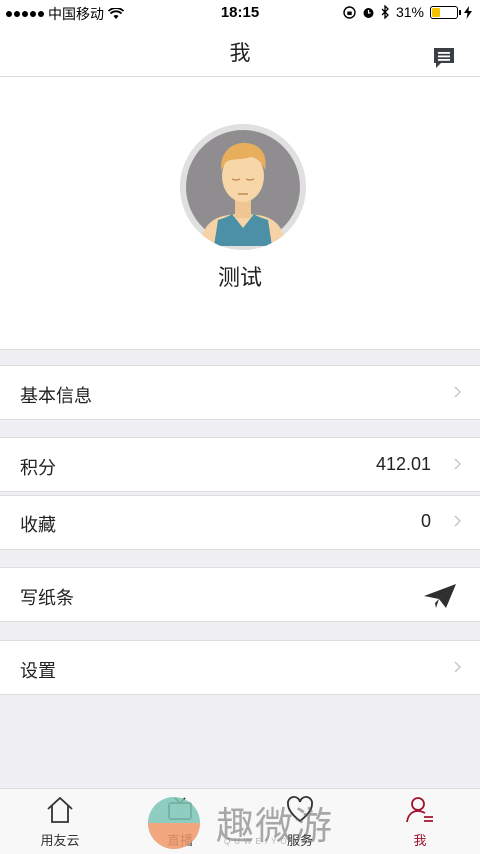 The width and height of the screenshot is (480, 854). I want to click on row-write-note: 写纸条, so click(240, 594).